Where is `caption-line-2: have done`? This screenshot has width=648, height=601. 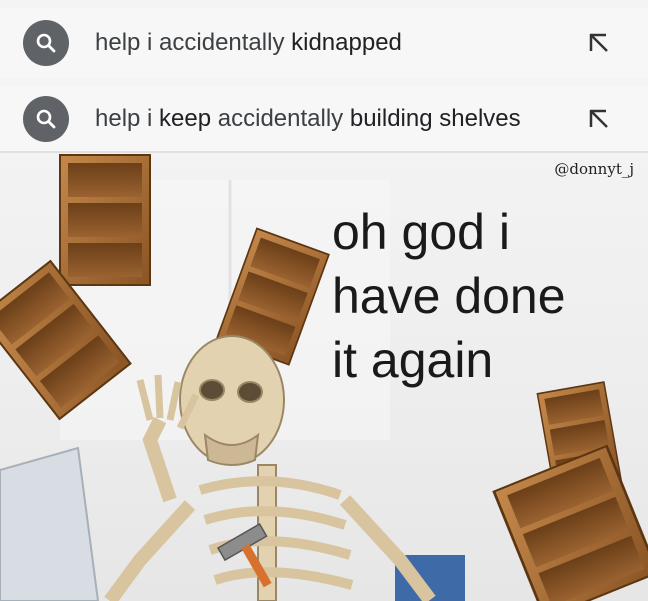 caption-line-2: have done is located at coordinates (449, 296).